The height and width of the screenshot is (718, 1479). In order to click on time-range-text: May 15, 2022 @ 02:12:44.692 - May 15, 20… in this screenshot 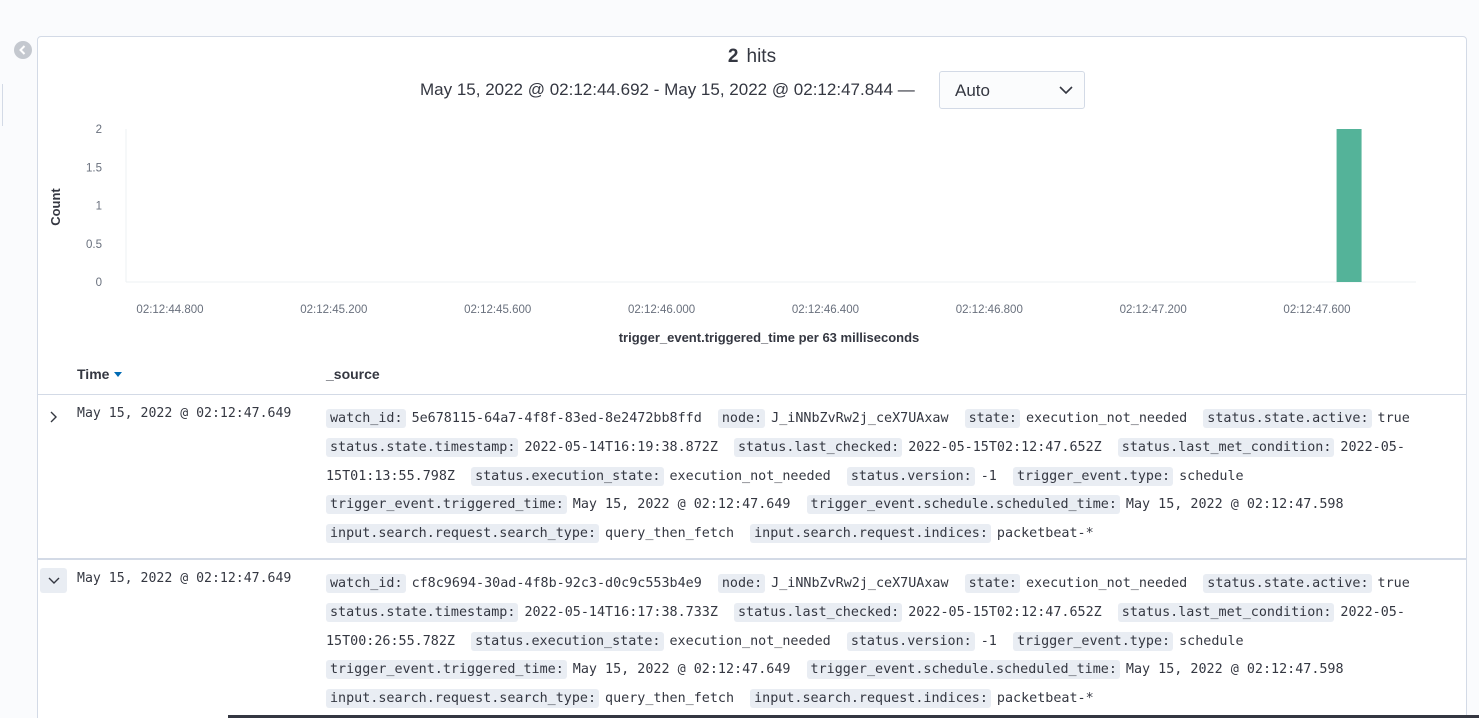, I will do `click(667, 89)`.